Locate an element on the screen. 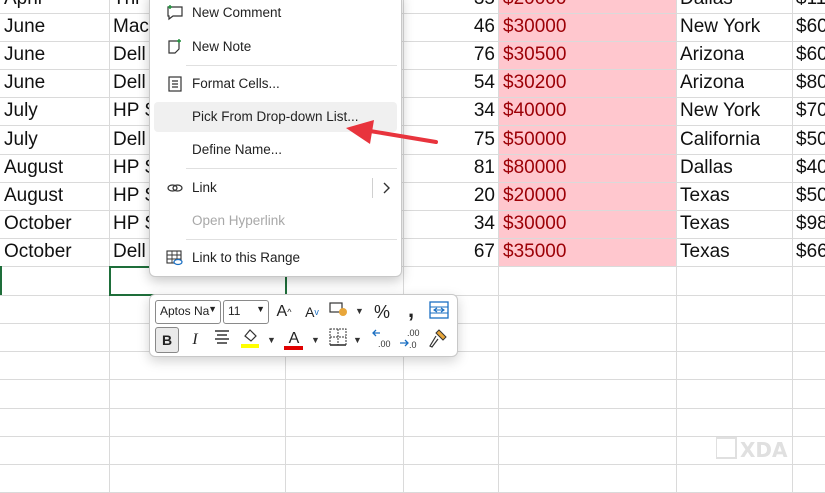  cell-price: $30200 is located at coordinates (534, 83).